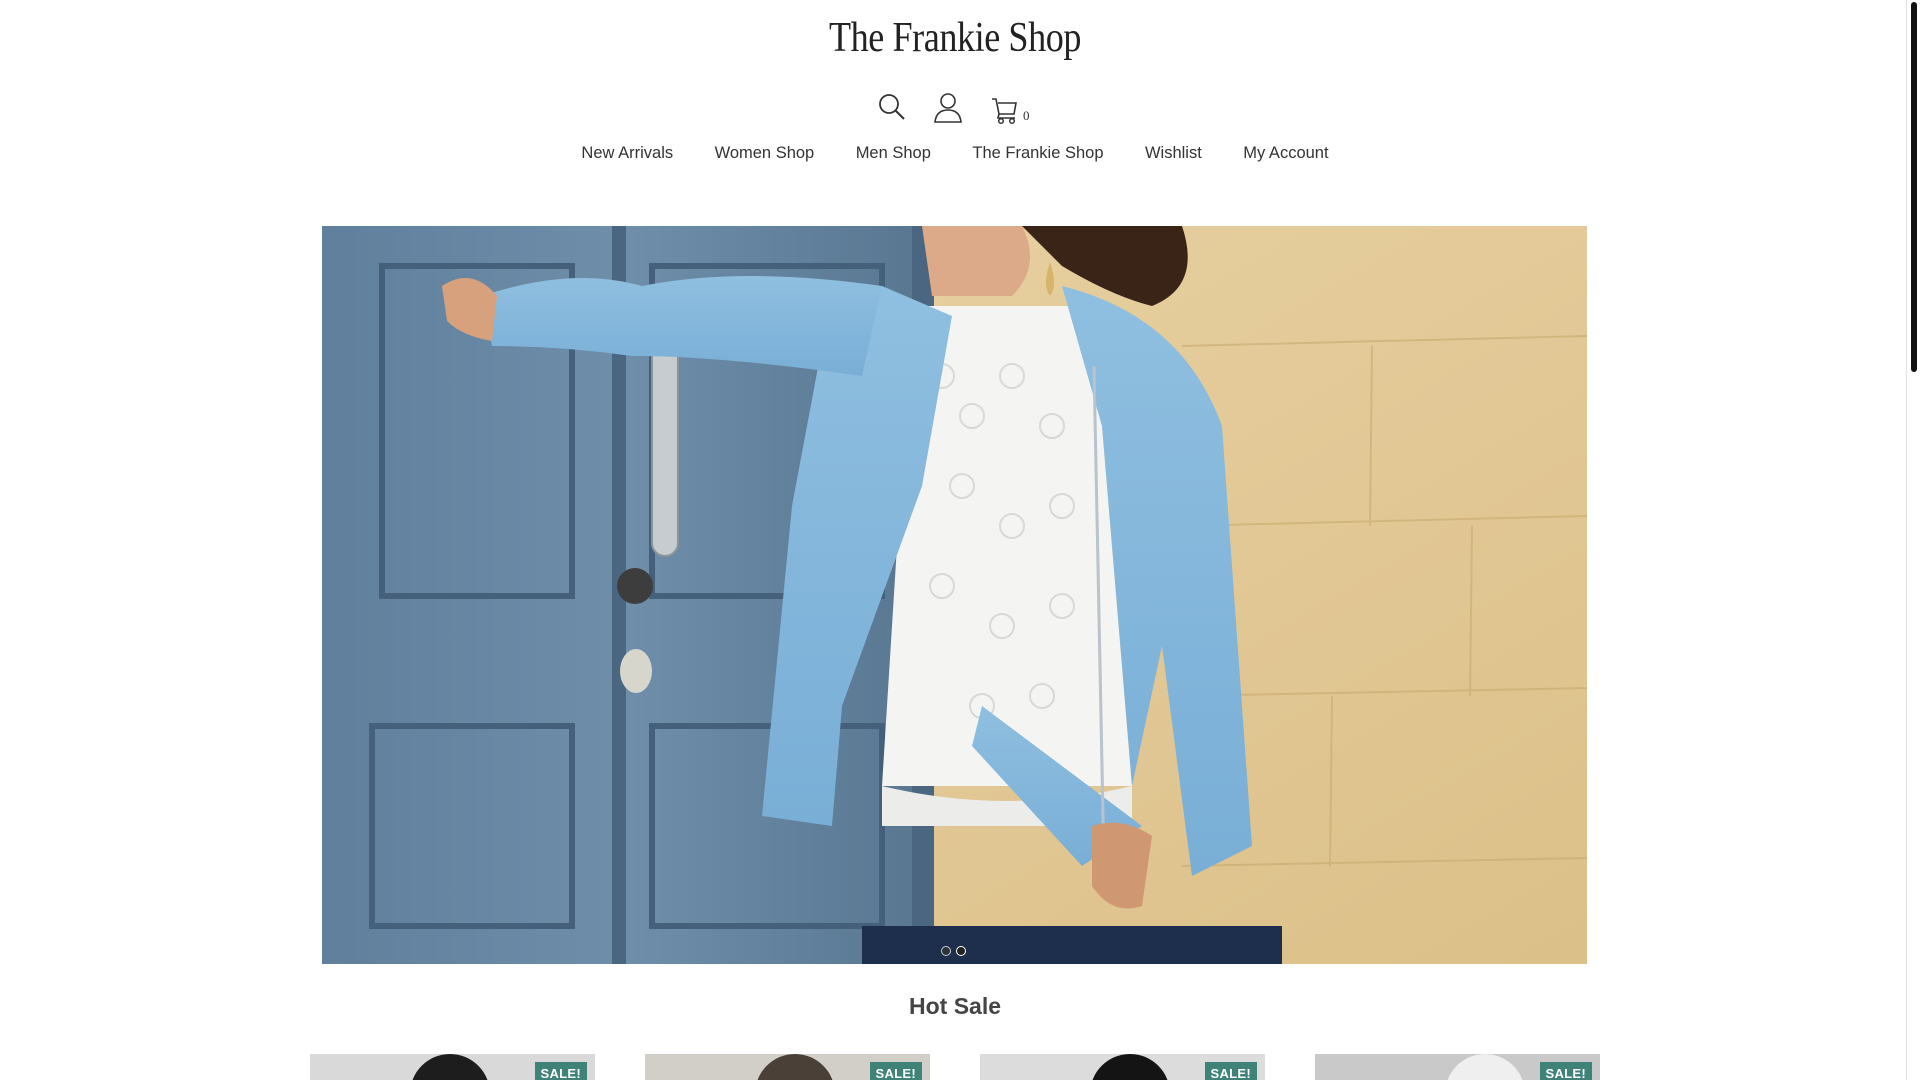 Image resolution: width=1920 pixels, height=1080 pixels. What do you see at coordinates (1285, 153) in the screenshot?
I see `nav-my-account: My Account` at bounding box center [1285, 153].